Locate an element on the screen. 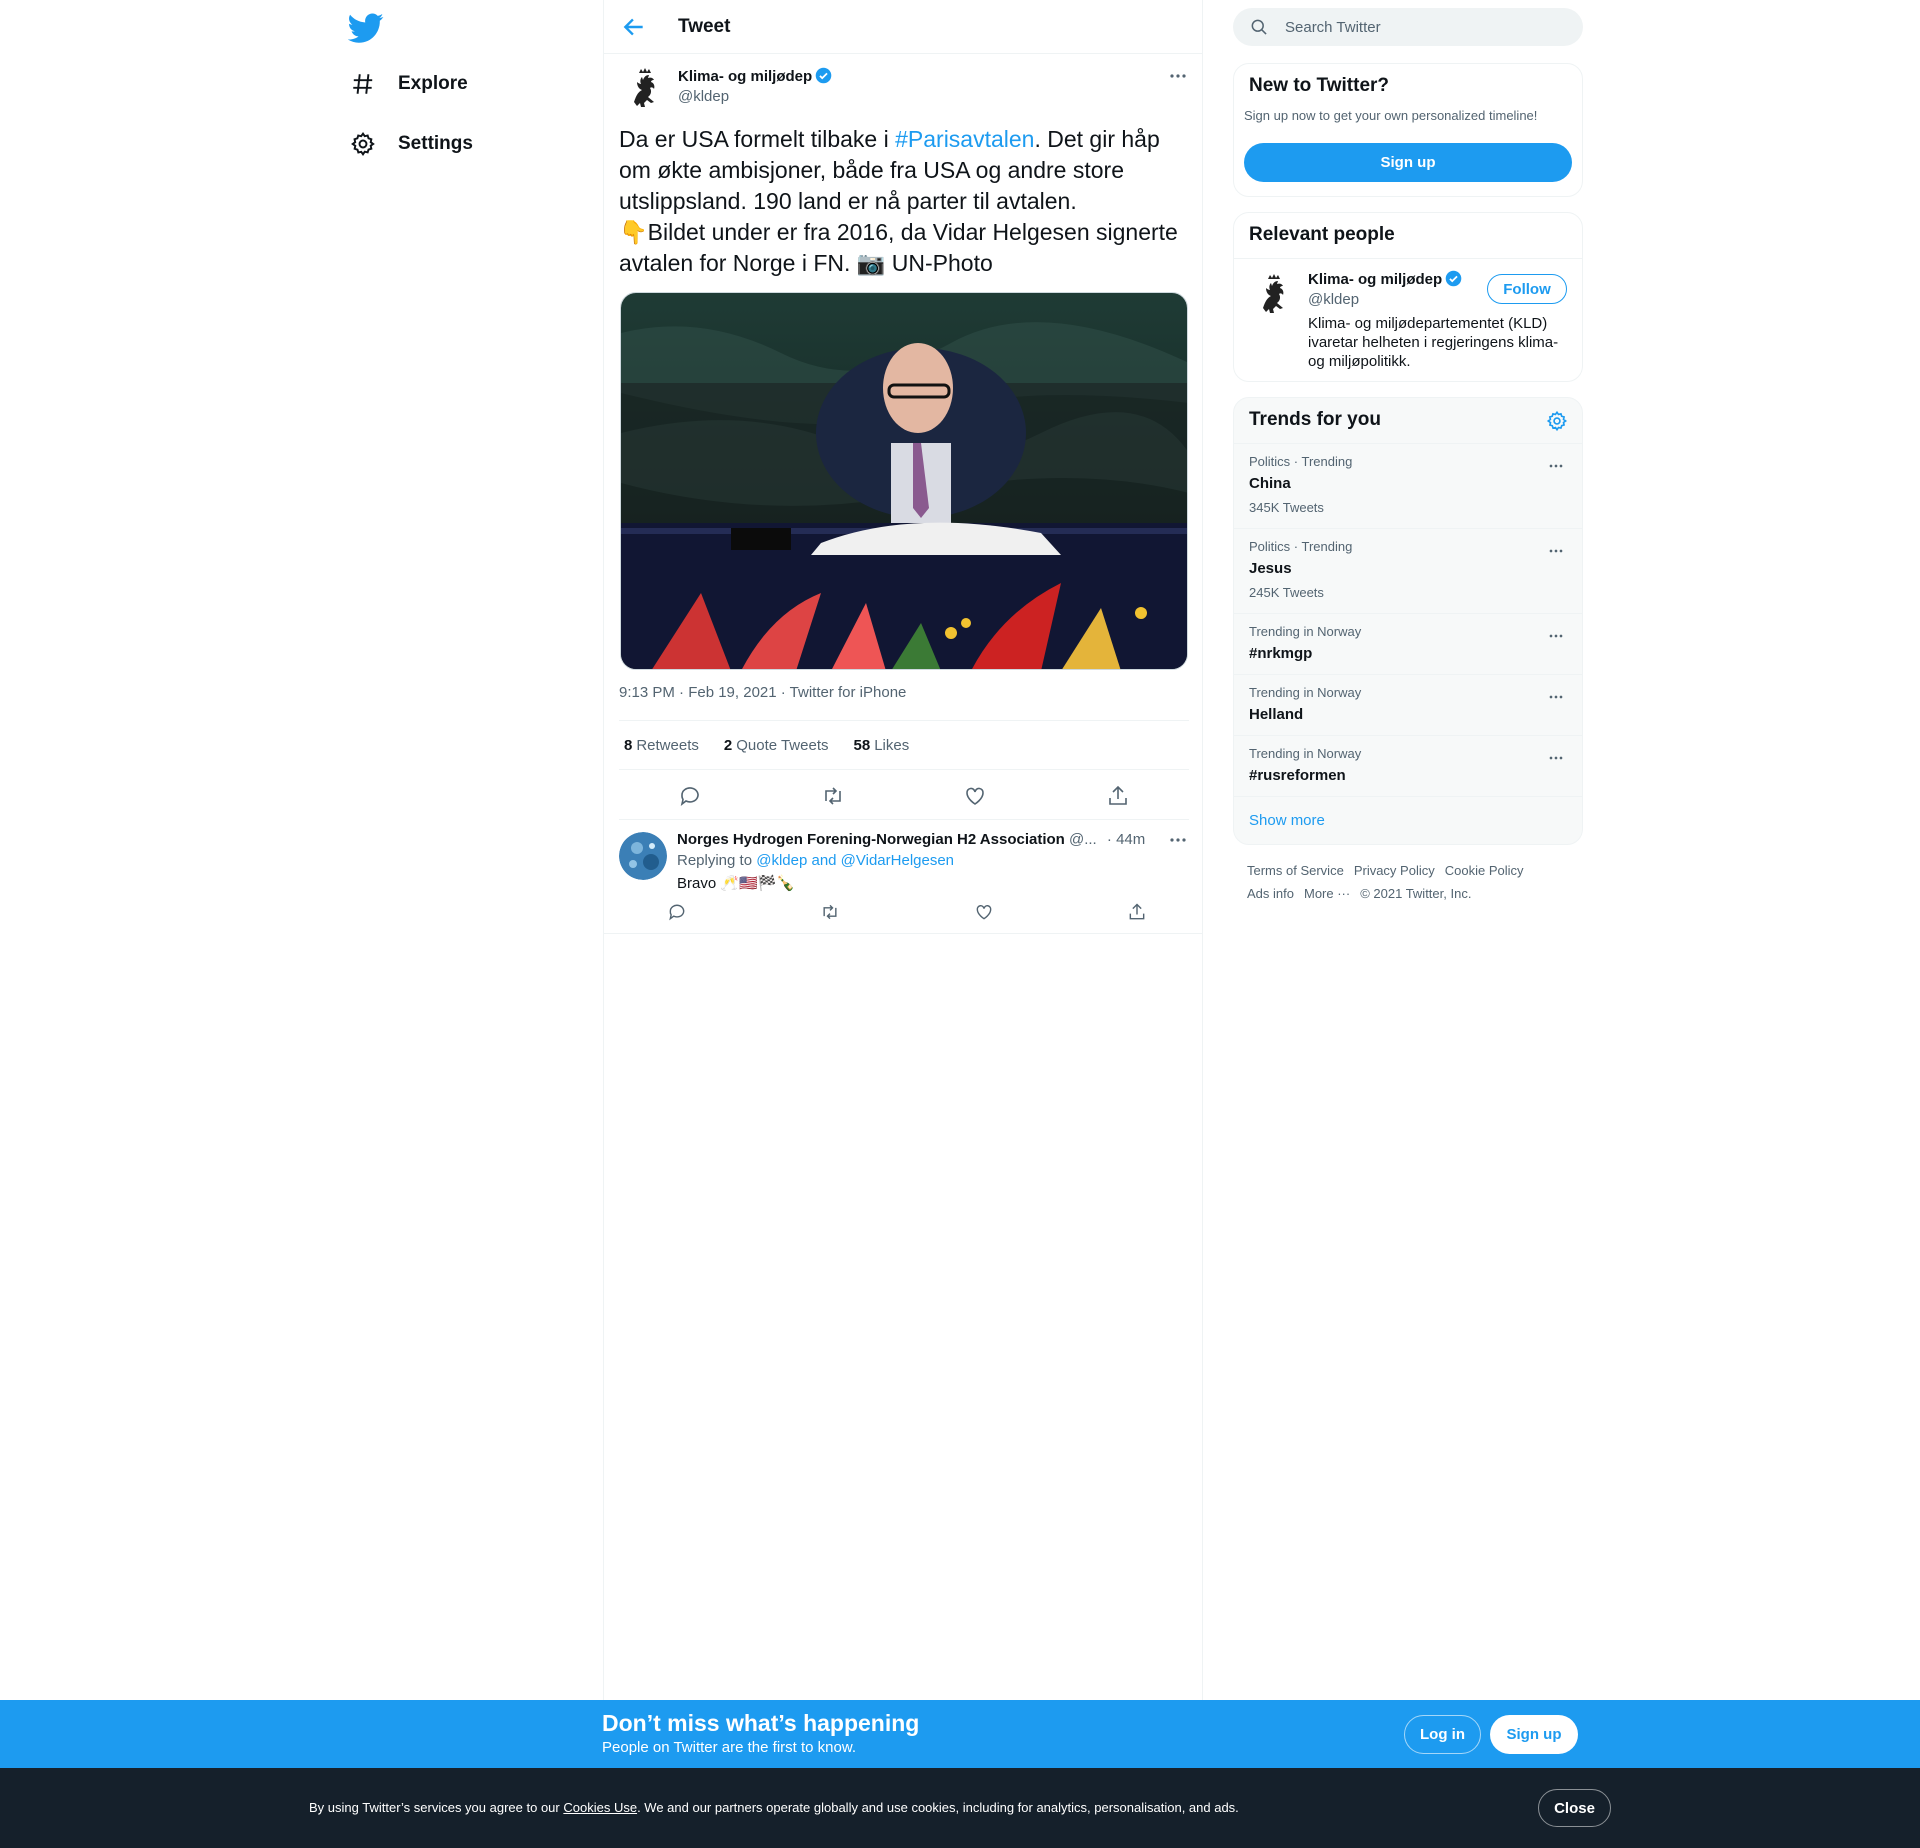  trend-item: Trending in Norway Helland is located at coordinates (1408, 704).